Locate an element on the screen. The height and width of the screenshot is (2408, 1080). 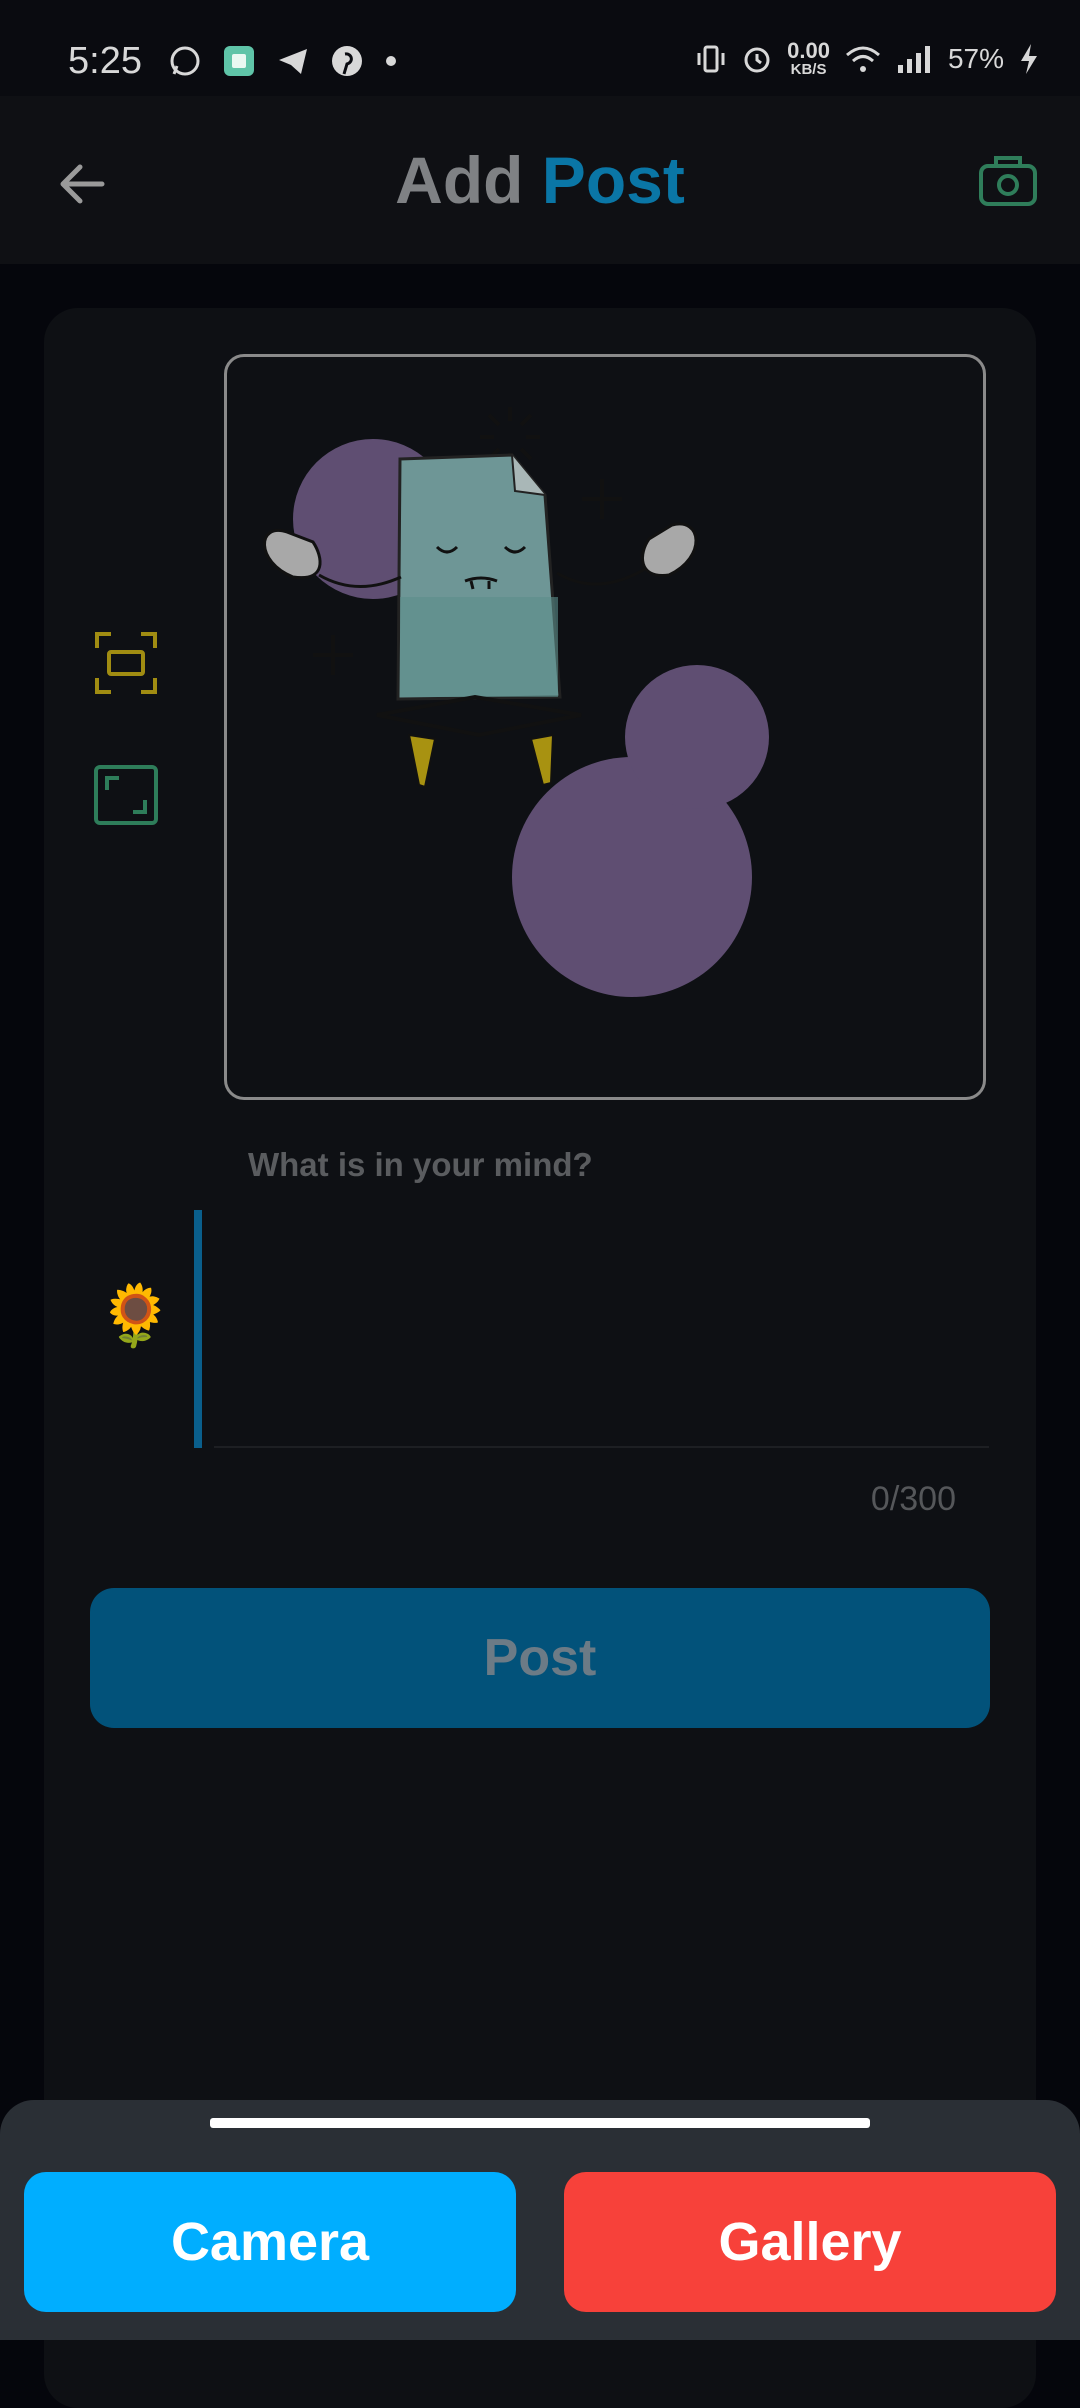
title-word-add: Add is located at coordinates (459, 180).